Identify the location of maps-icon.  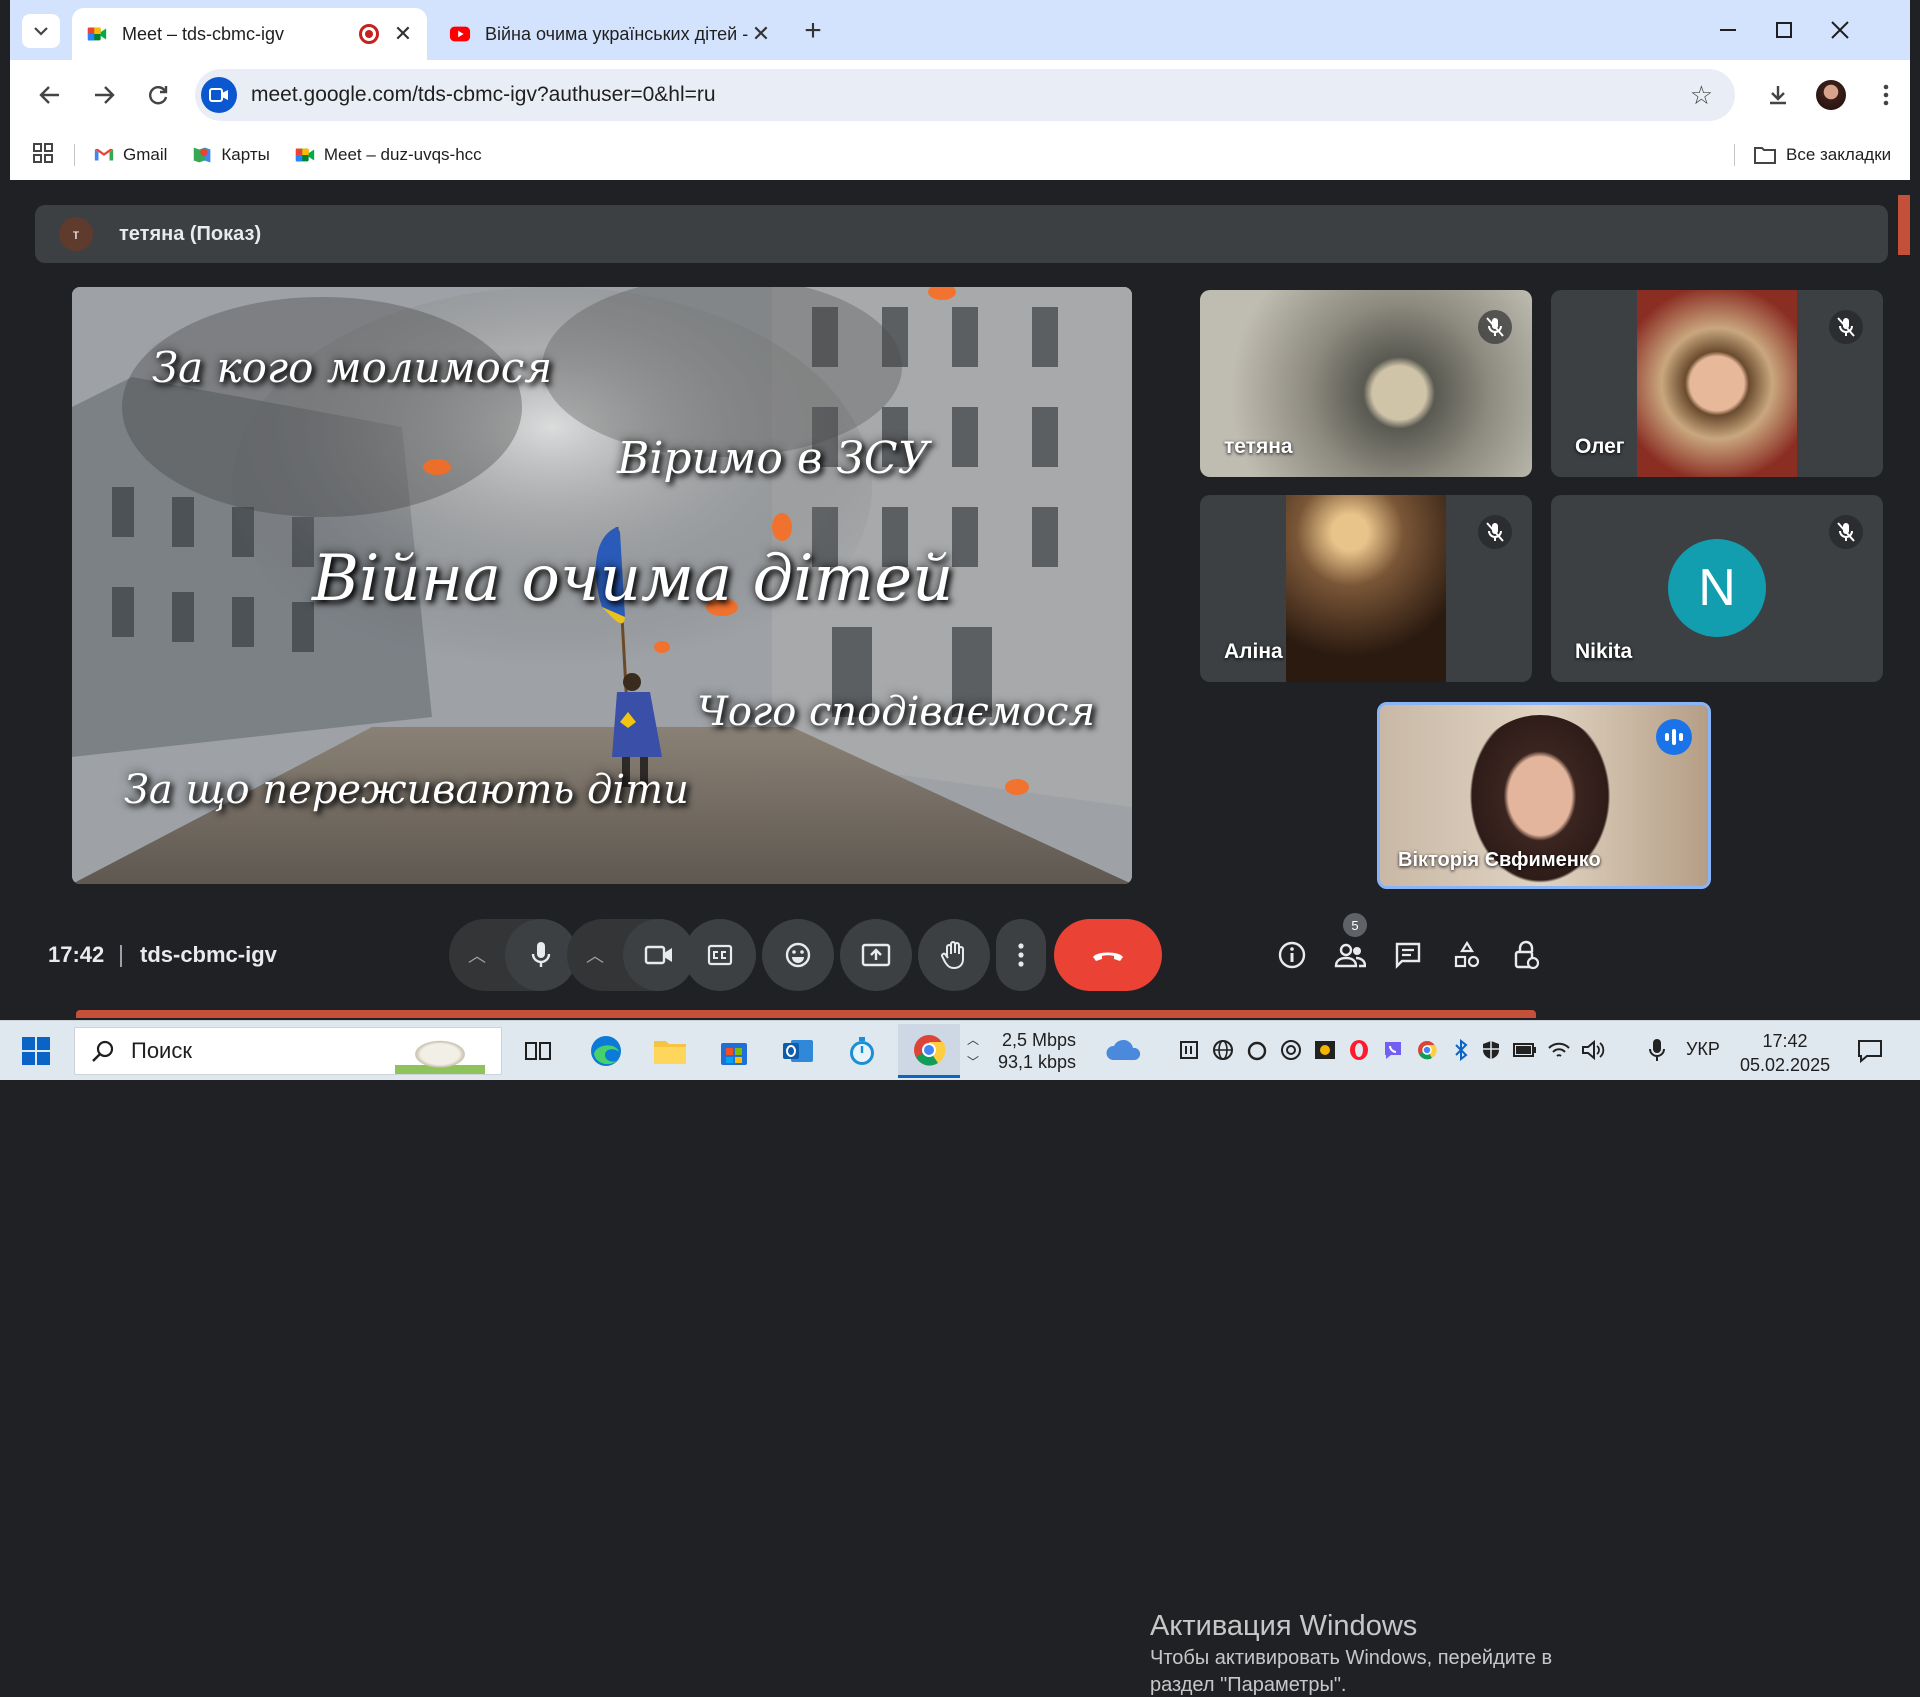
(202, 155).